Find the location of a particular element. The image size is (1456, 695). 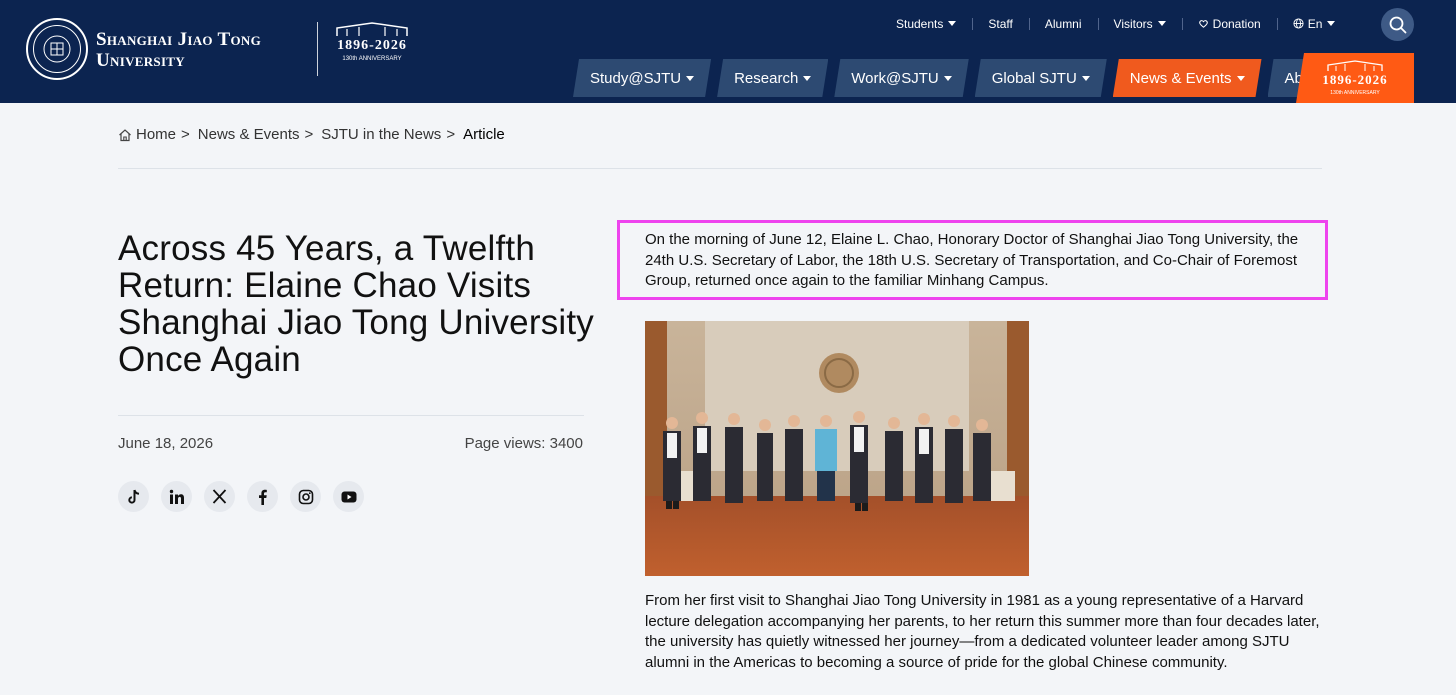

share-linkedin-button is located at coordinates (176, 496).